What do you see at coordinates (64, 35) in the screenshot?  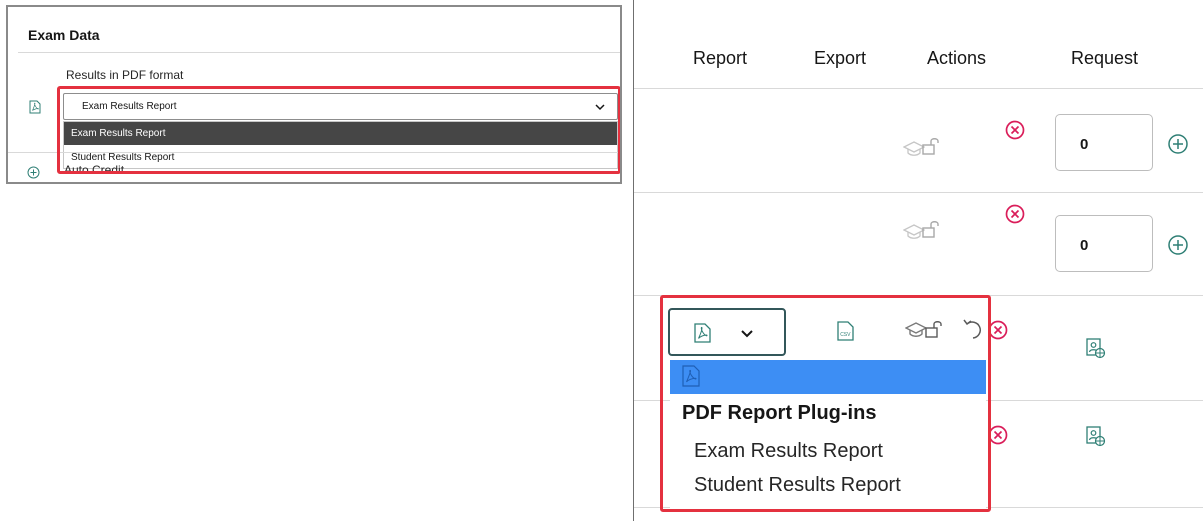 I see `panel-title: Exam Data` at bounding box center [64, 35].